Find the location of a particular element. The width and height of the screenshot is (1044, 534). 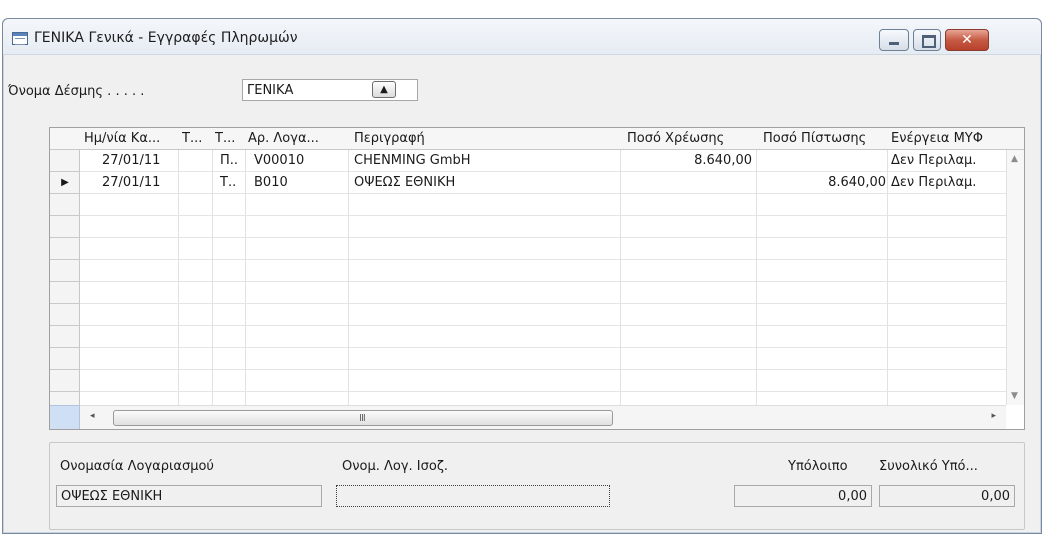

cell-account-no: V00010 is located at coordinates (279, 160).